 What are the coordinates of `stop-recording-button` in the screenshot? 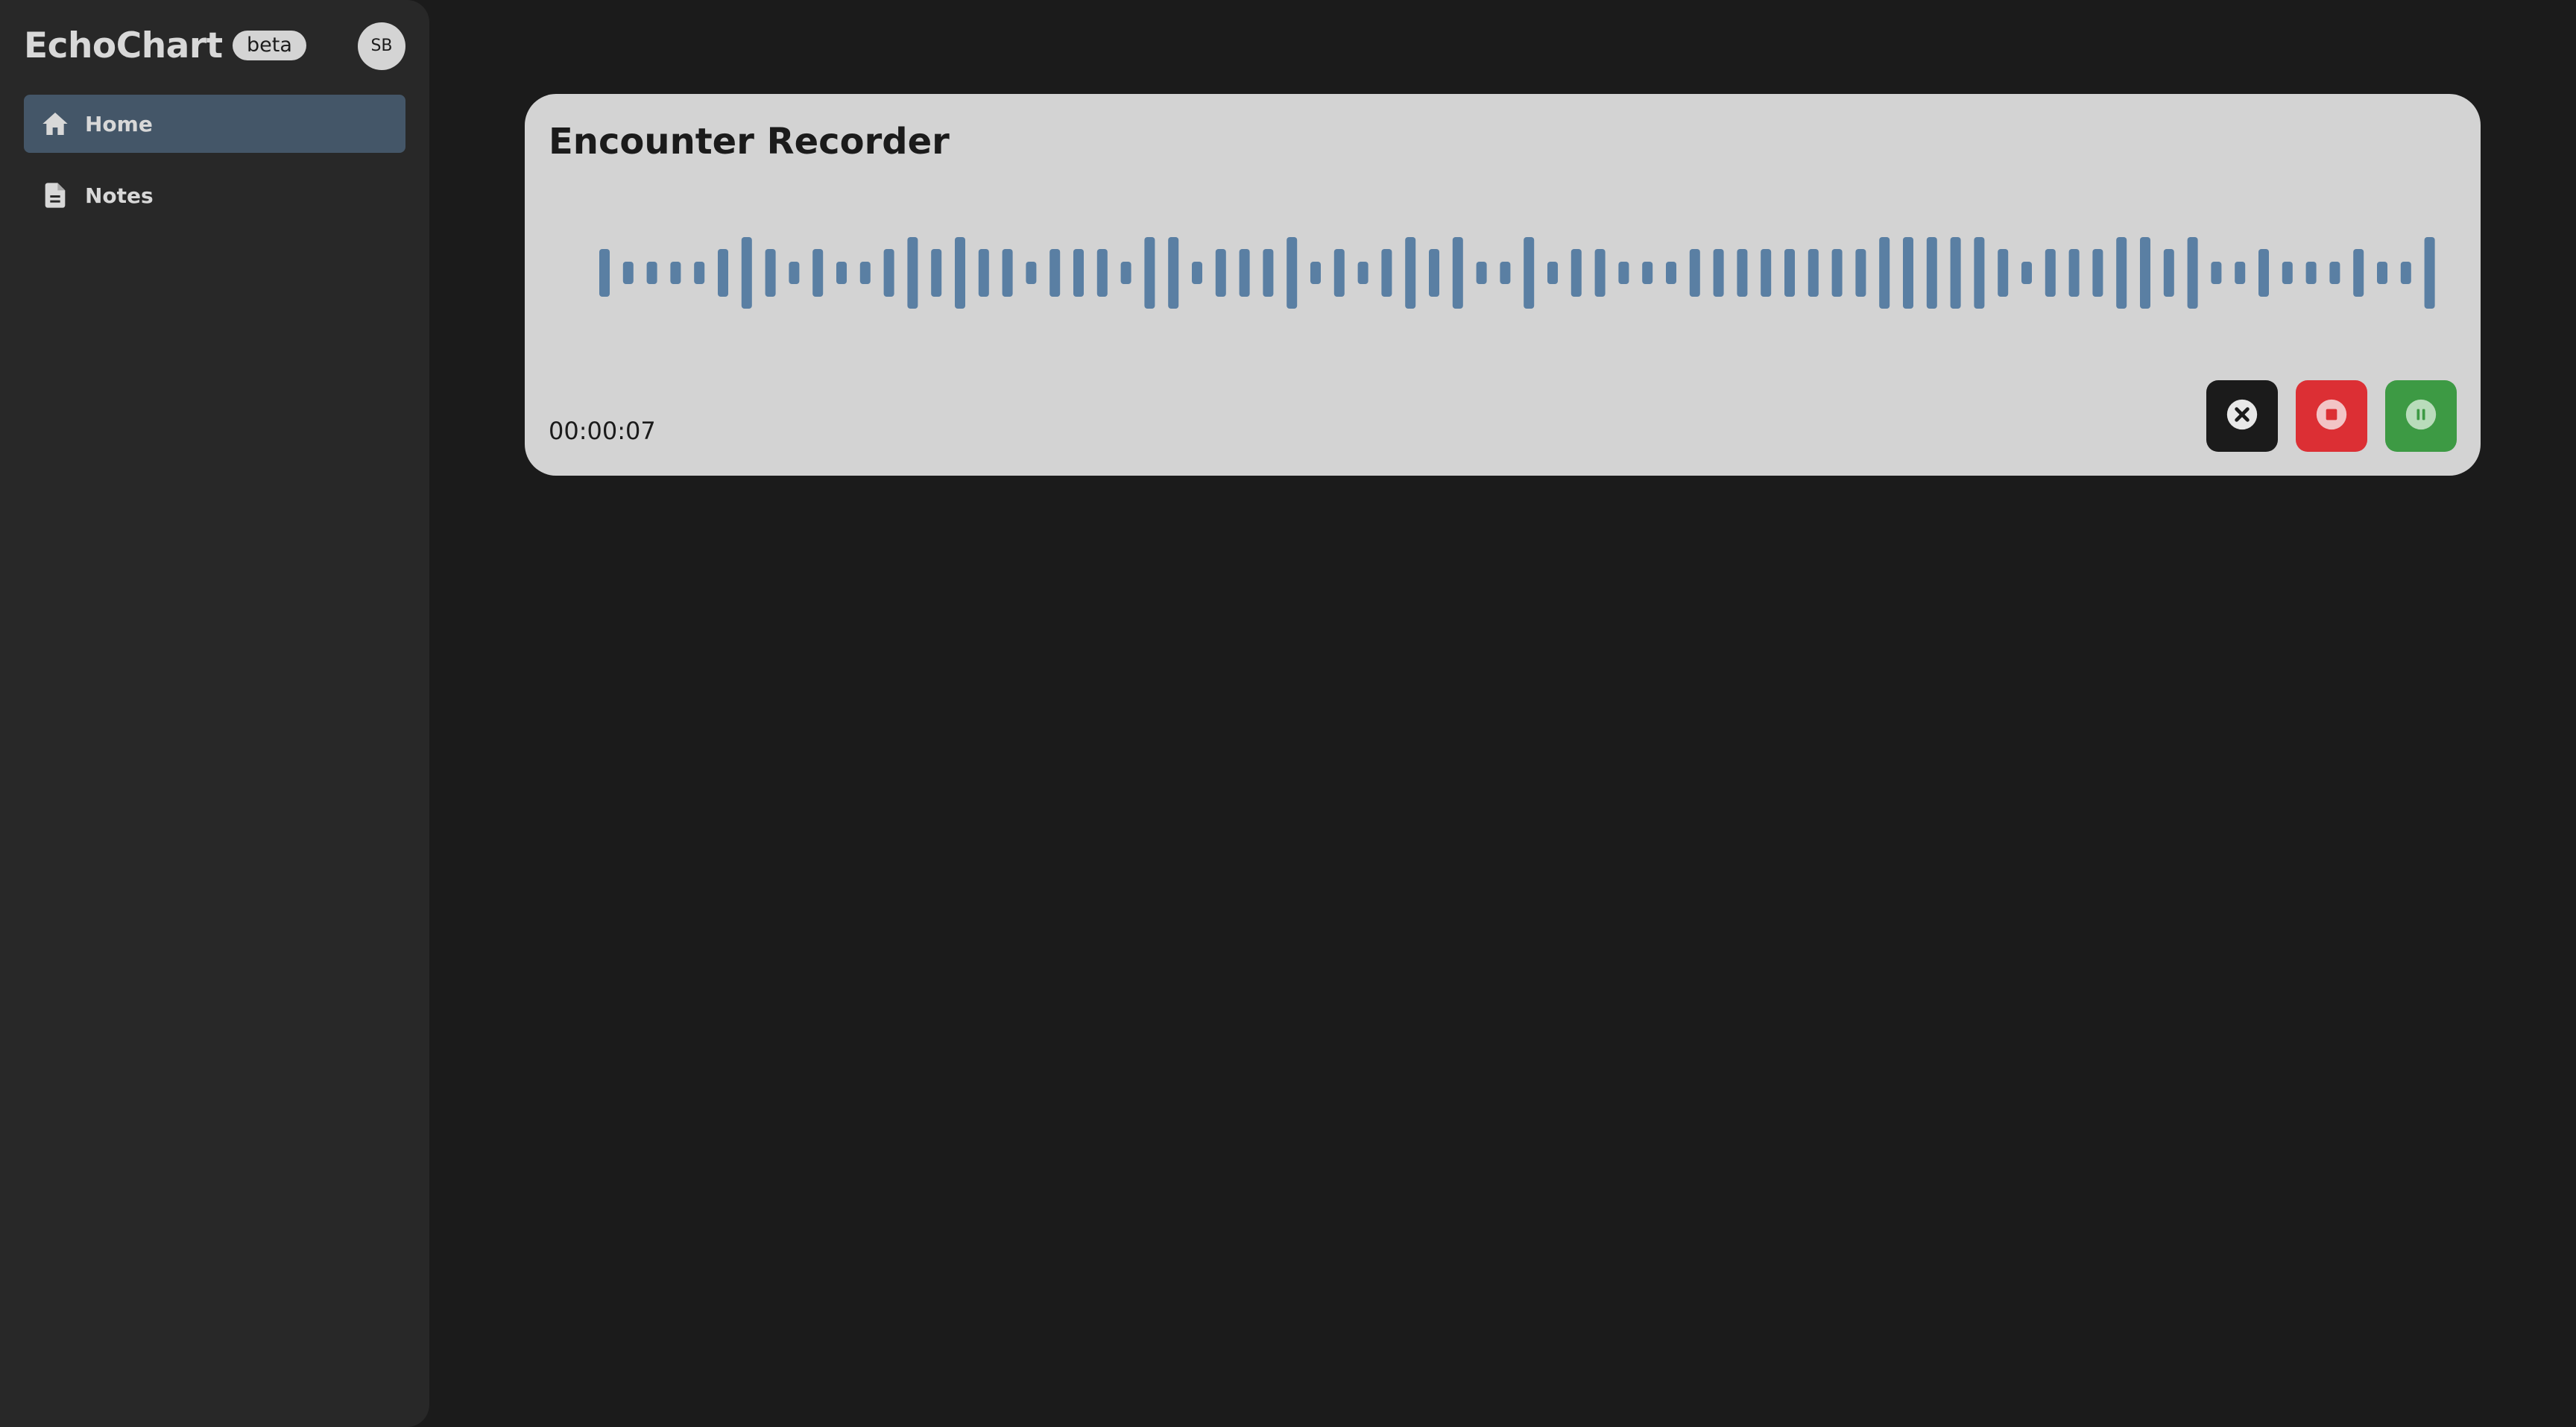 It's located at (2331, 416).